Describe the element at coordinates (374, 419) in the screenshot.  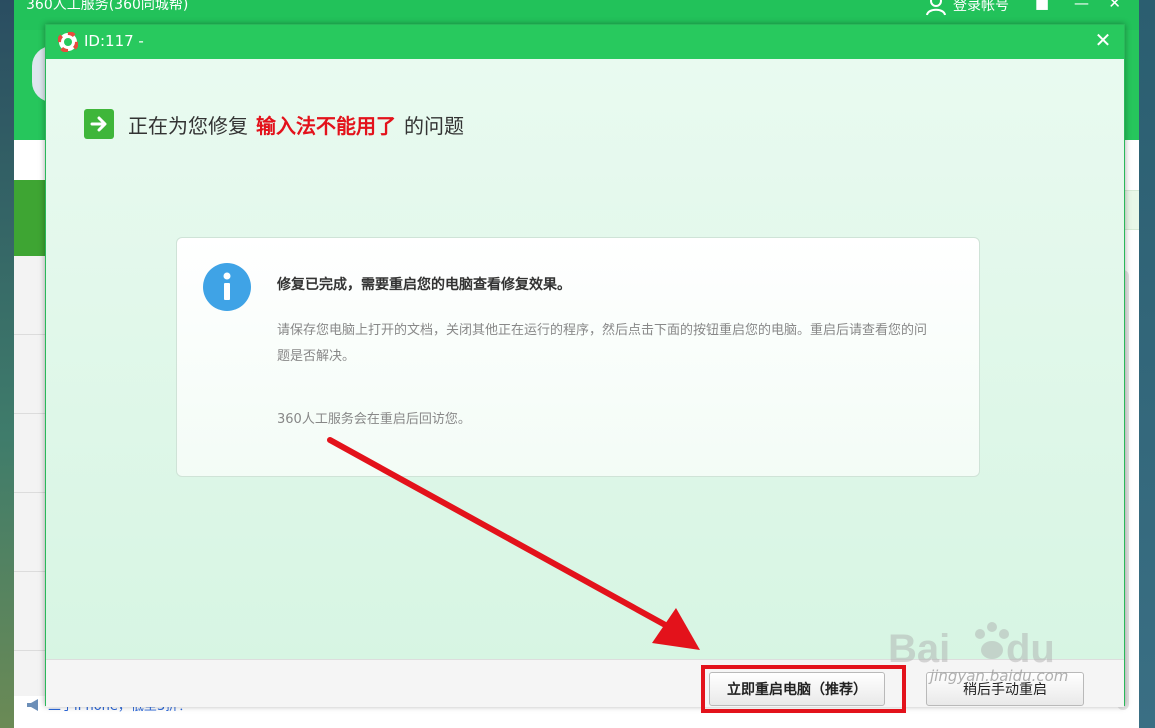
I see `info-note: 360人工服务会在重启后回访您。` at that location.